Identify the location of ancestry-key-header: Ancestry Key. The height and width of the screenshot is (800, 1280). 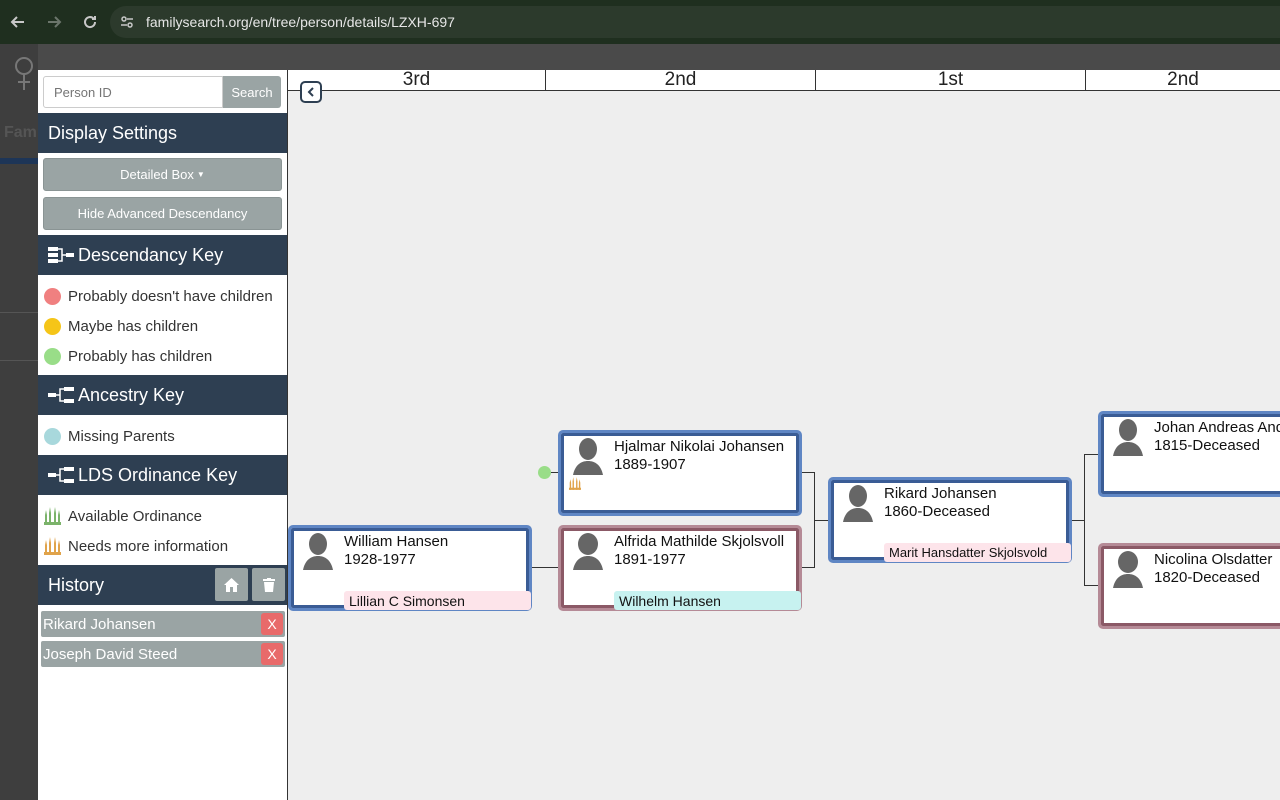
(162, 395).